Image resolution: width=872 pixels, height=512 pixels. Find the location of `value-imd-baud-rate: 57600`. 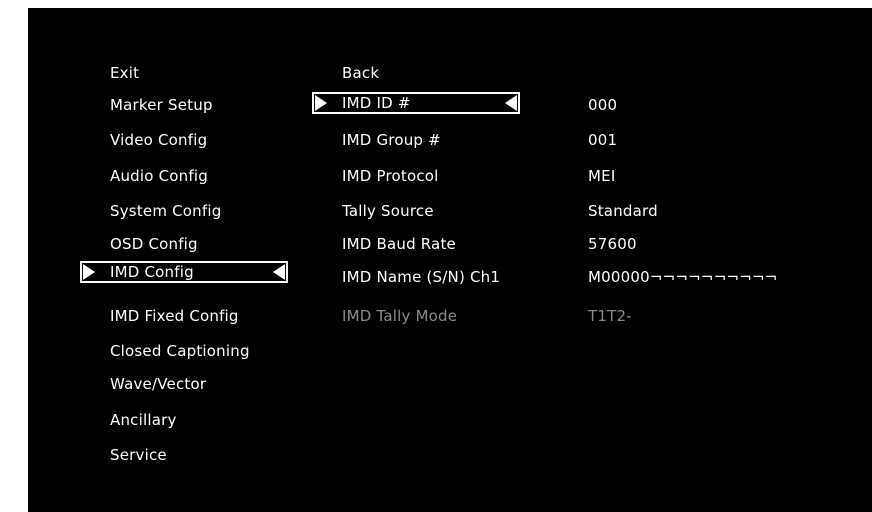

value-imd-baud-rate: 57600 is located at coordinates (612, 244).